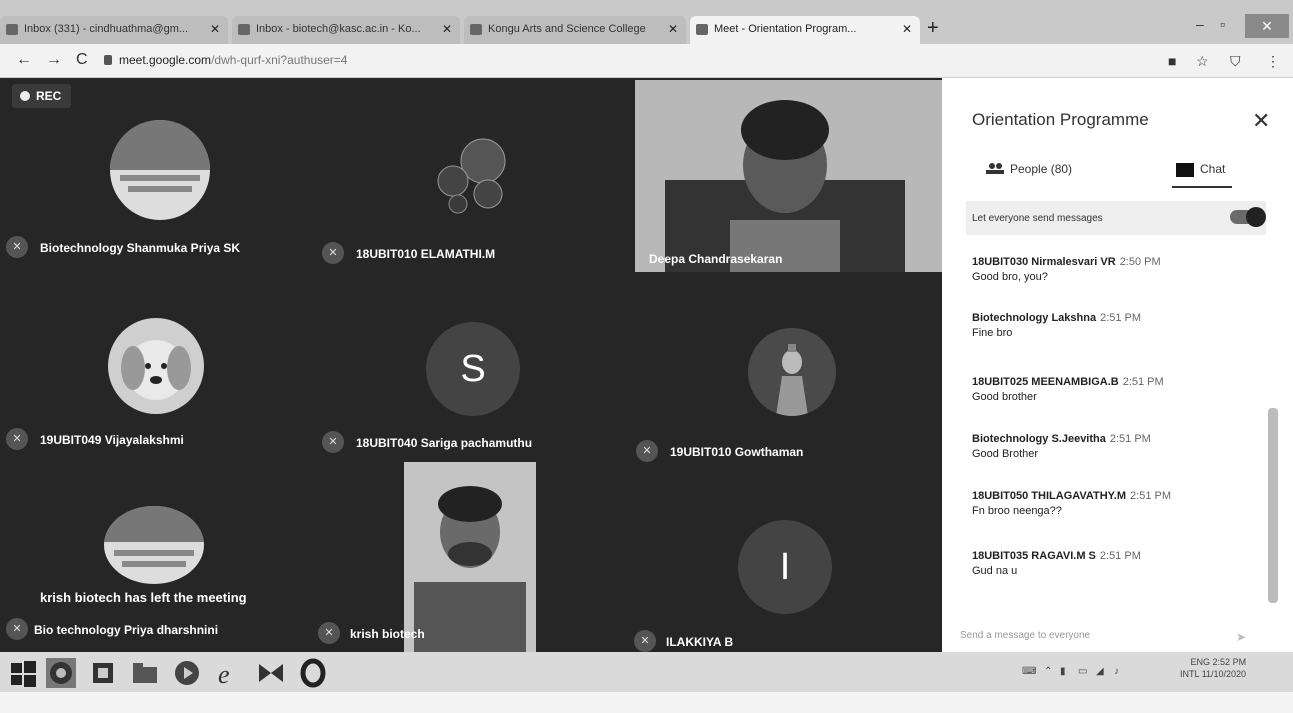 The image size is (1293, 713). What do you see at coordinates (1100, 671) in the screenshot?
I see `wifi-icon: ◢` at bounding box center [1100, 671].